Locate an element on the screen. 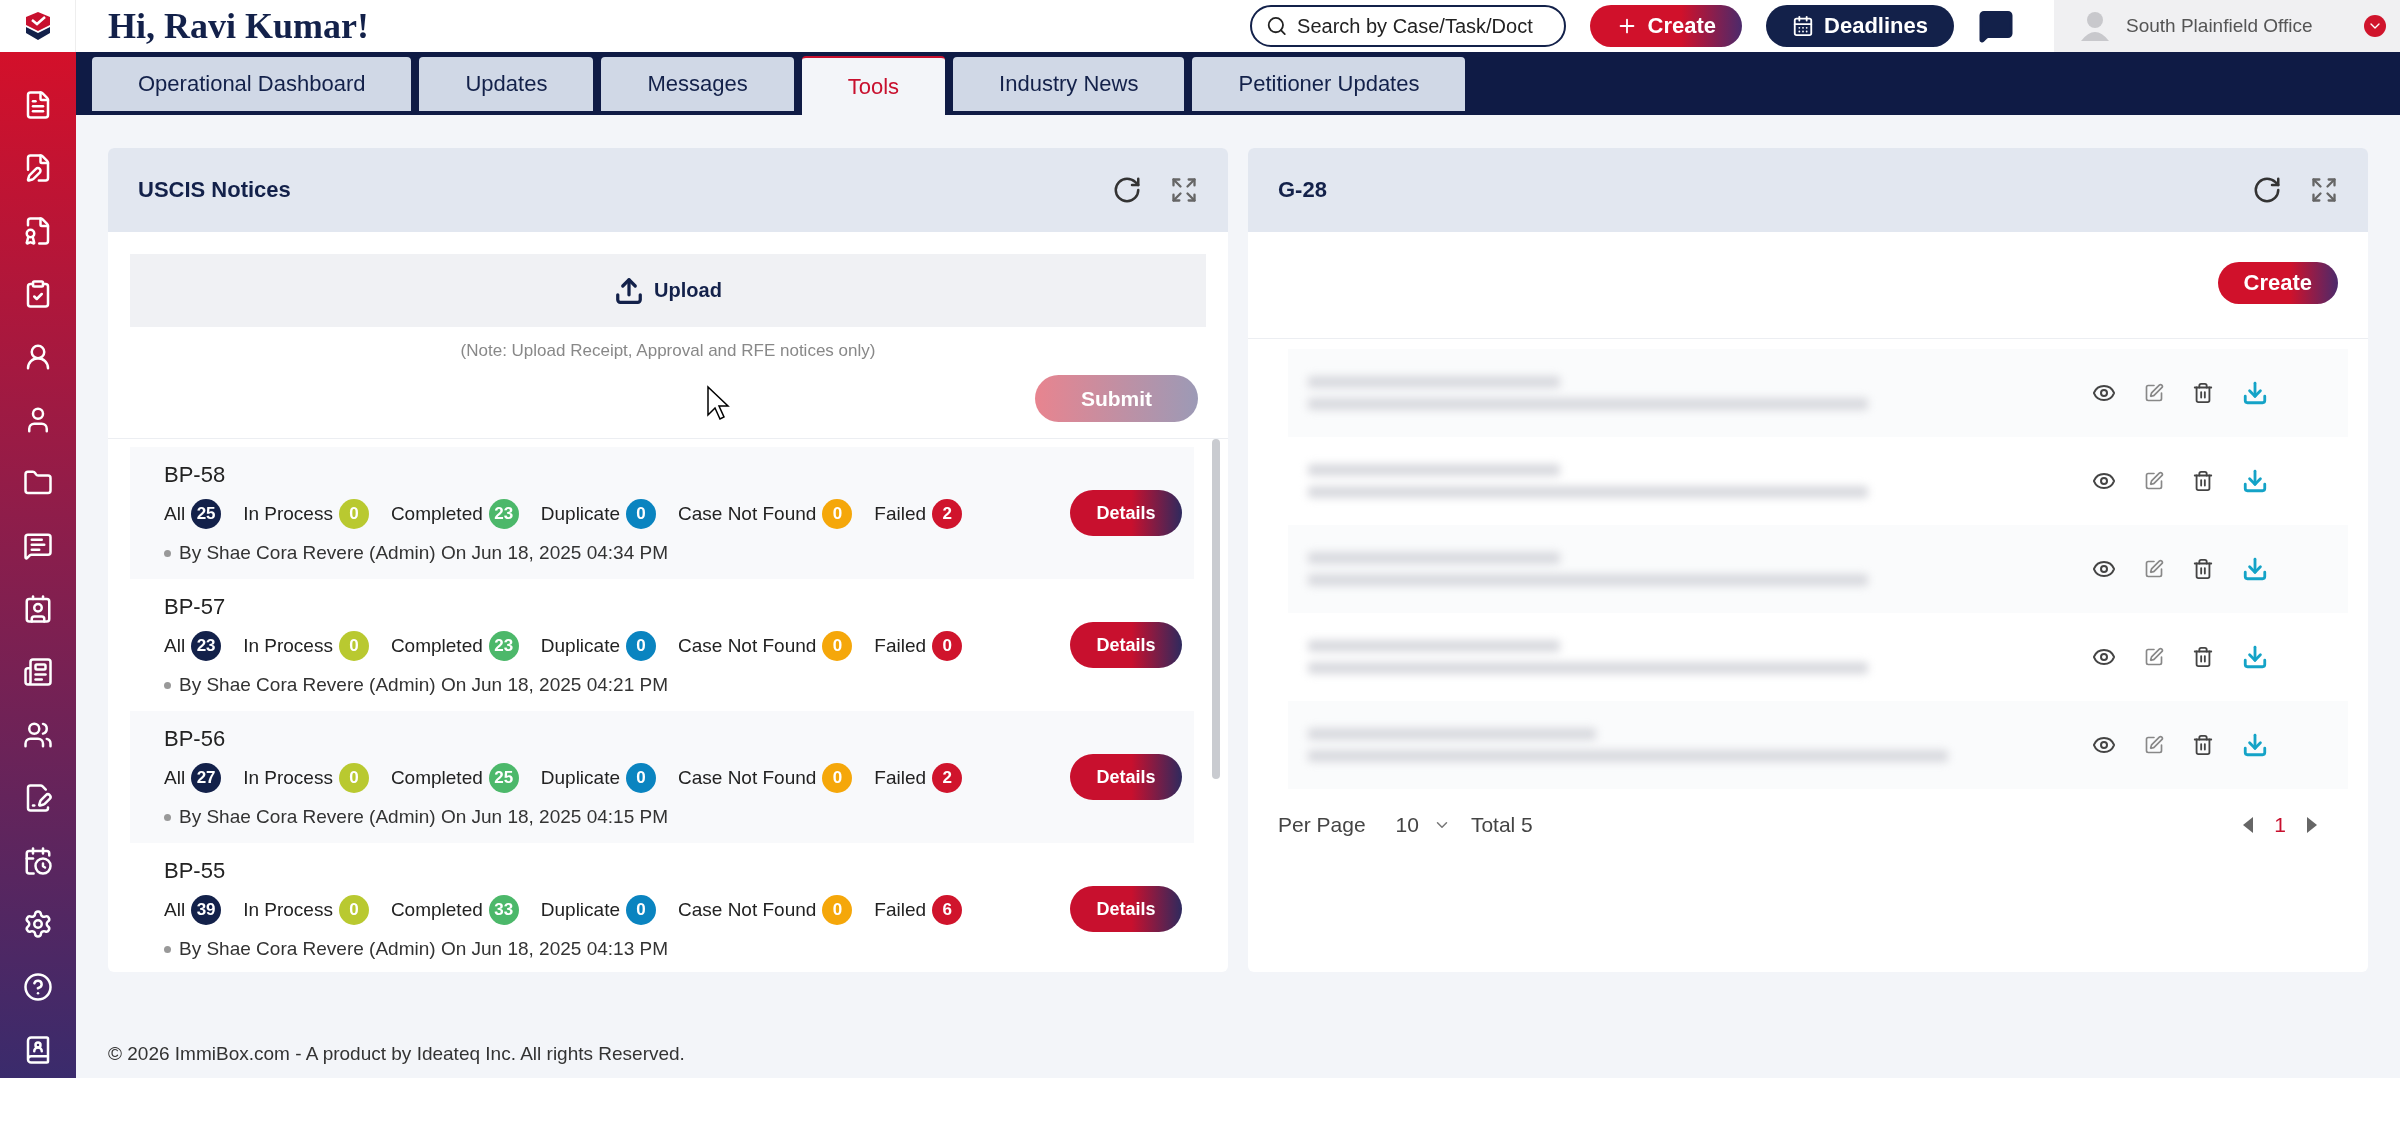 The image size is (2400, 1129). people-icon is located at coordinates (38, 735).